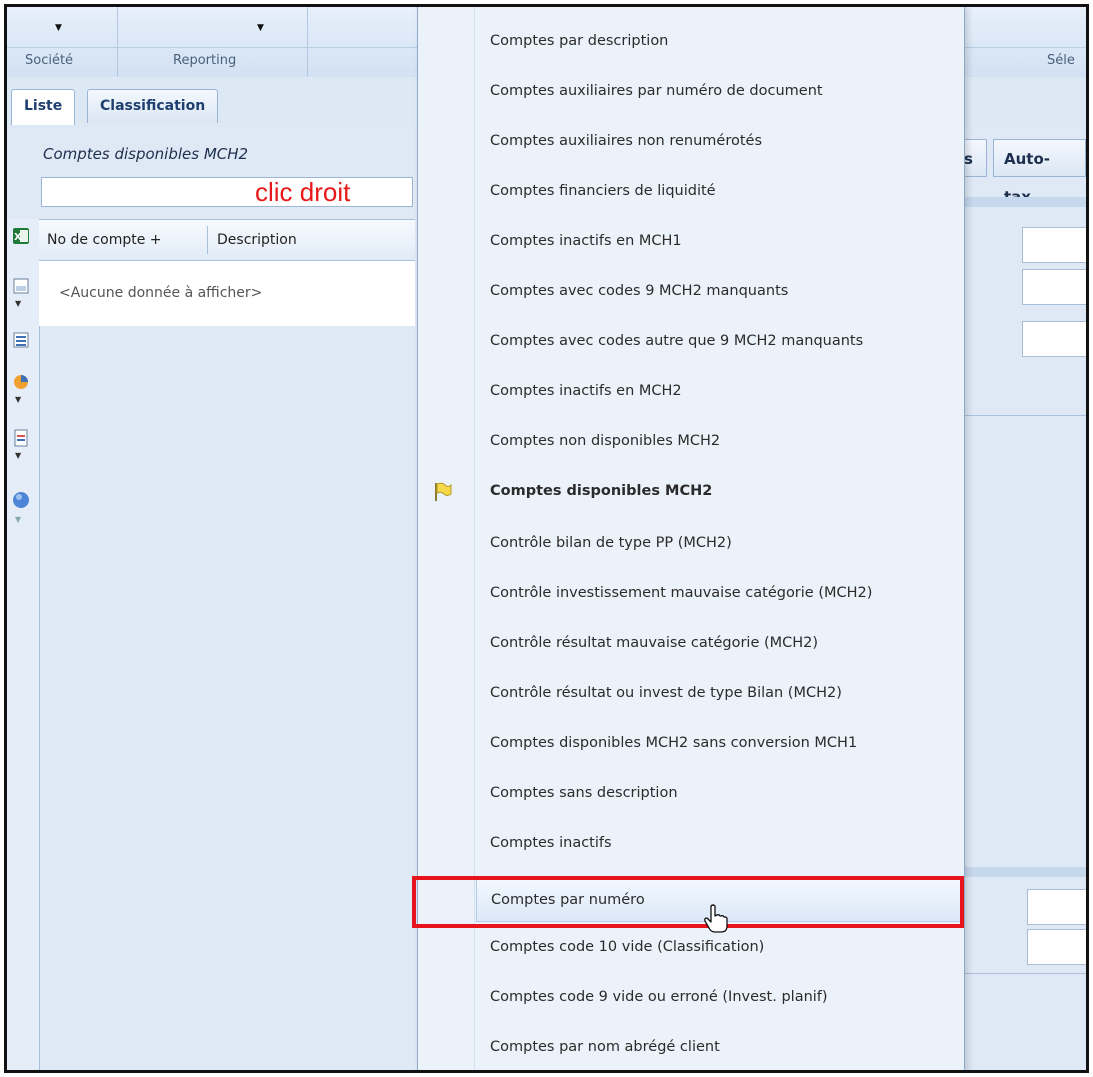 This screenshot has height=1077, width=1093. I want to click on menu-item: Comptes par nom abrégé client, so click(719, 1047).